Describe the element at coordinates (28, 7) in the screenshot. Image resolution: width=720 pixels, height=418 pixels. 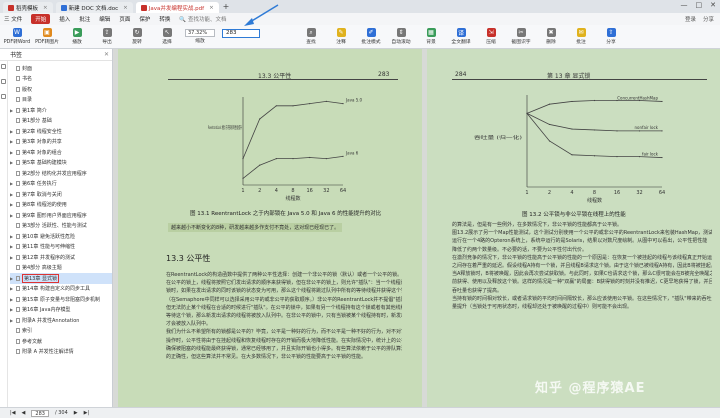
I see `tab-0: 稻壳模板 ×` at that location.